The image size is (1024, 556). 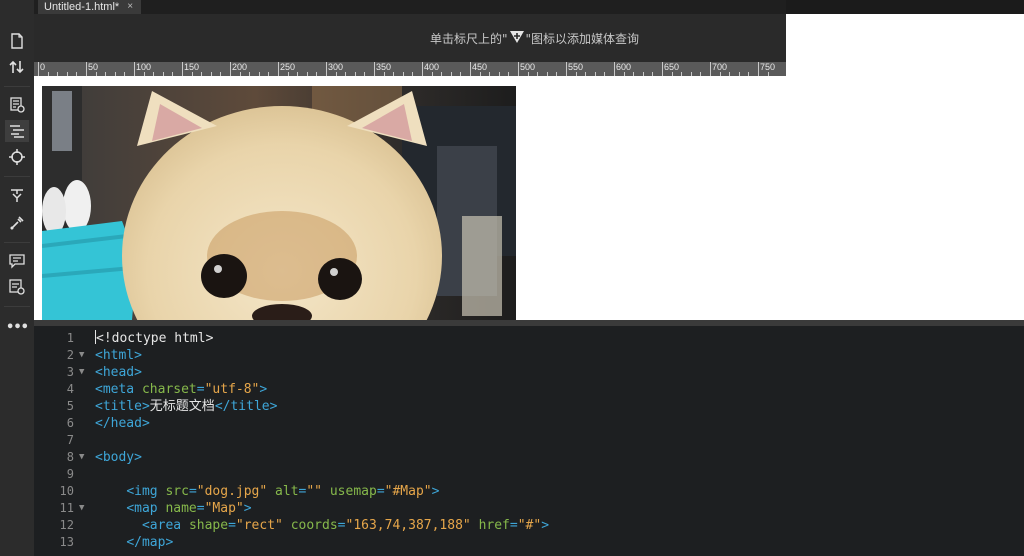 I want to click on line-number: 3, so click(x=70, y=372).